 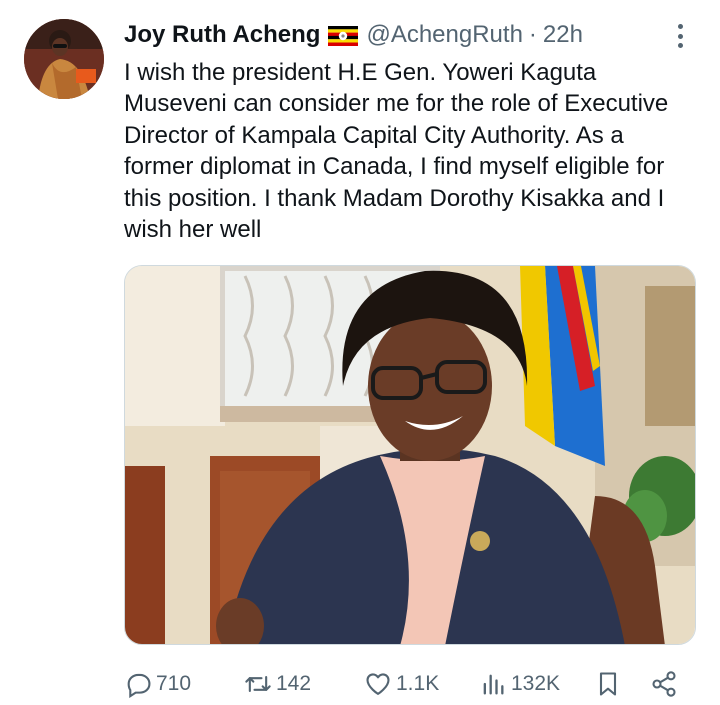 I want to click on uganda-flag-icon, so click(x=343, y=35).